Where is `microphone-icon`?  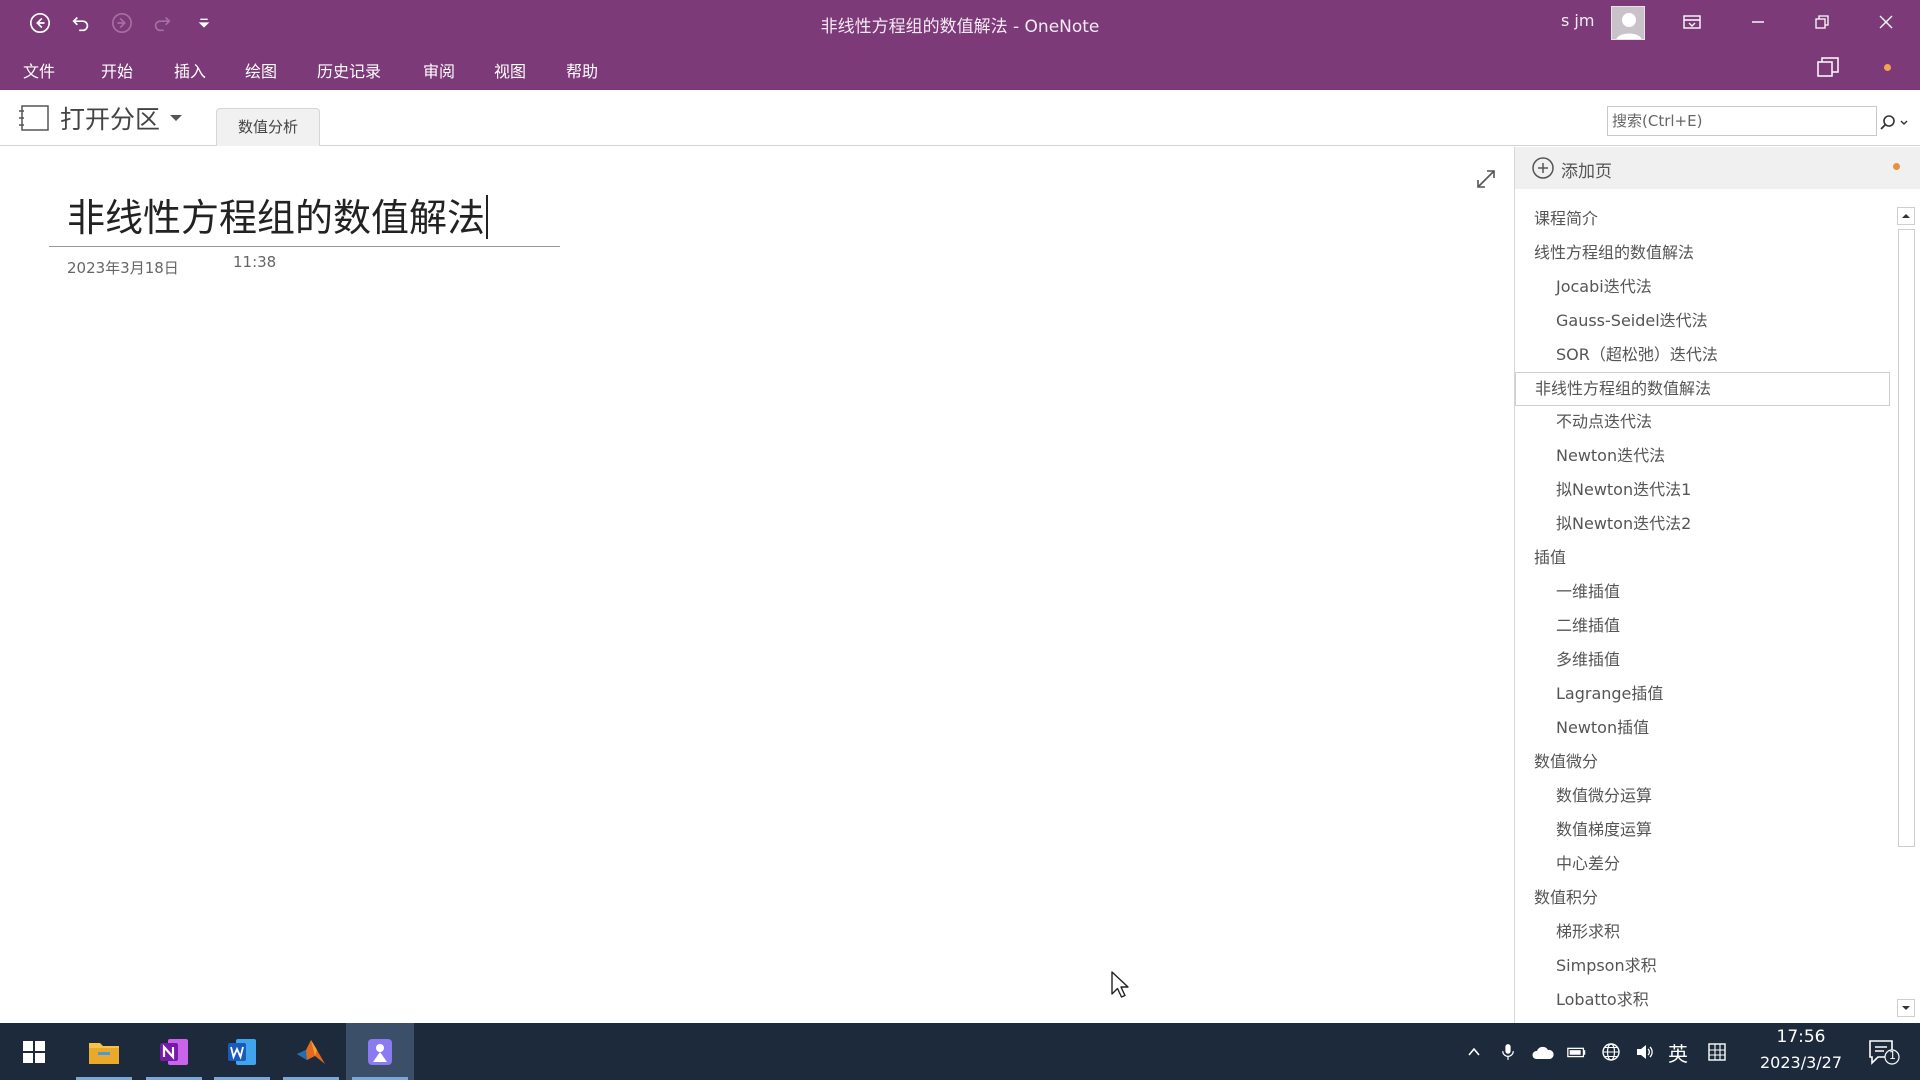
microphone-icon is located at coordinates (1508, 1052).